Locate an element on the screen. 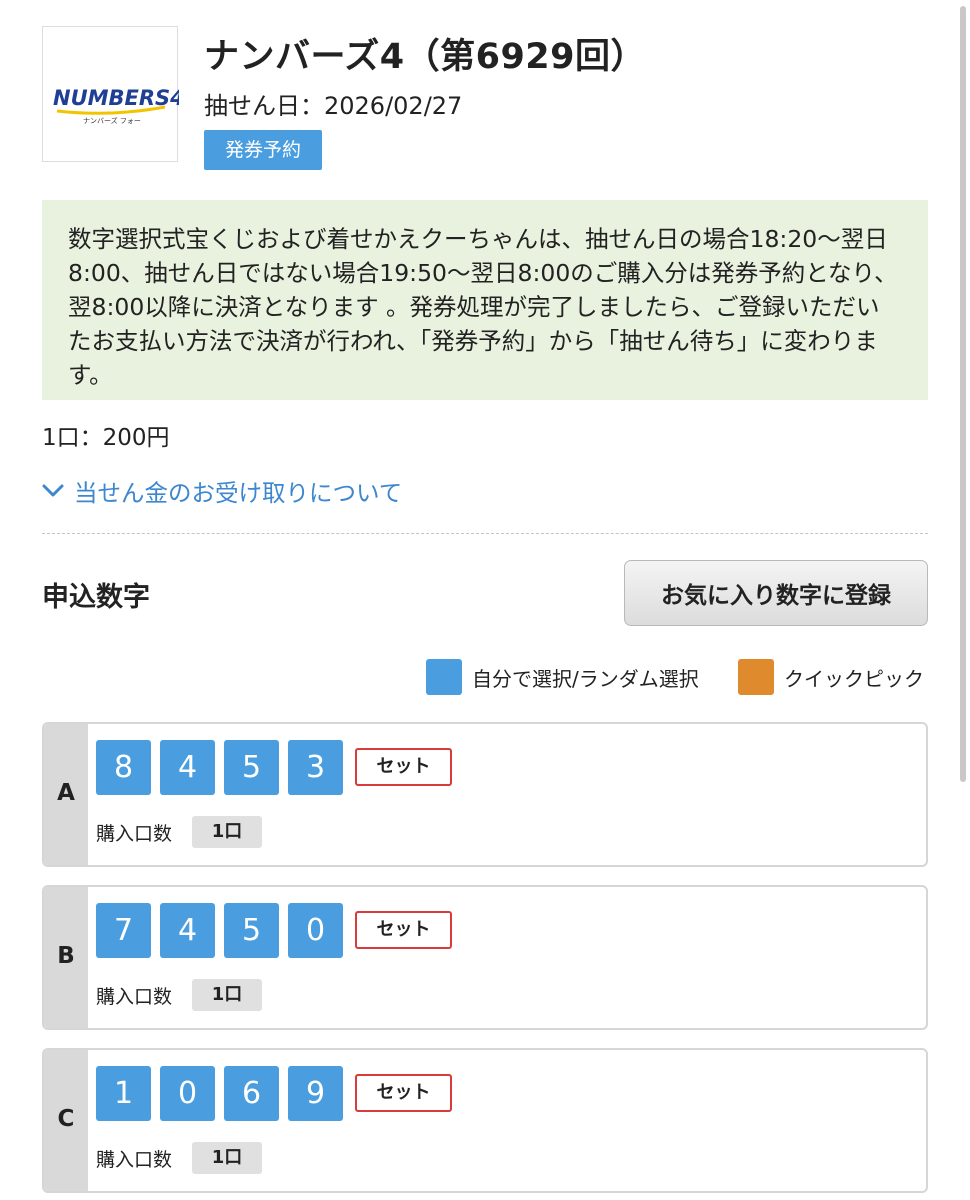  draw-date: 抽せん日：2026/02/27 is located at coordinates (333, 106).